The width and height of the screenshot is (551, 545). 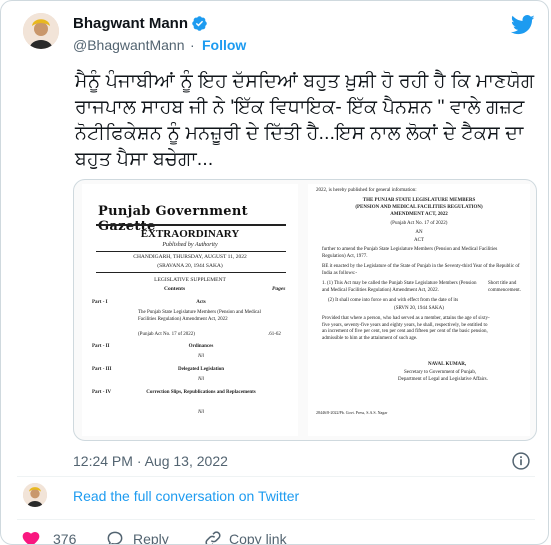 What do you see at coordinates (115, 537) in the screenshot?
I see `reply-icon` at bounding box center [115, 537].